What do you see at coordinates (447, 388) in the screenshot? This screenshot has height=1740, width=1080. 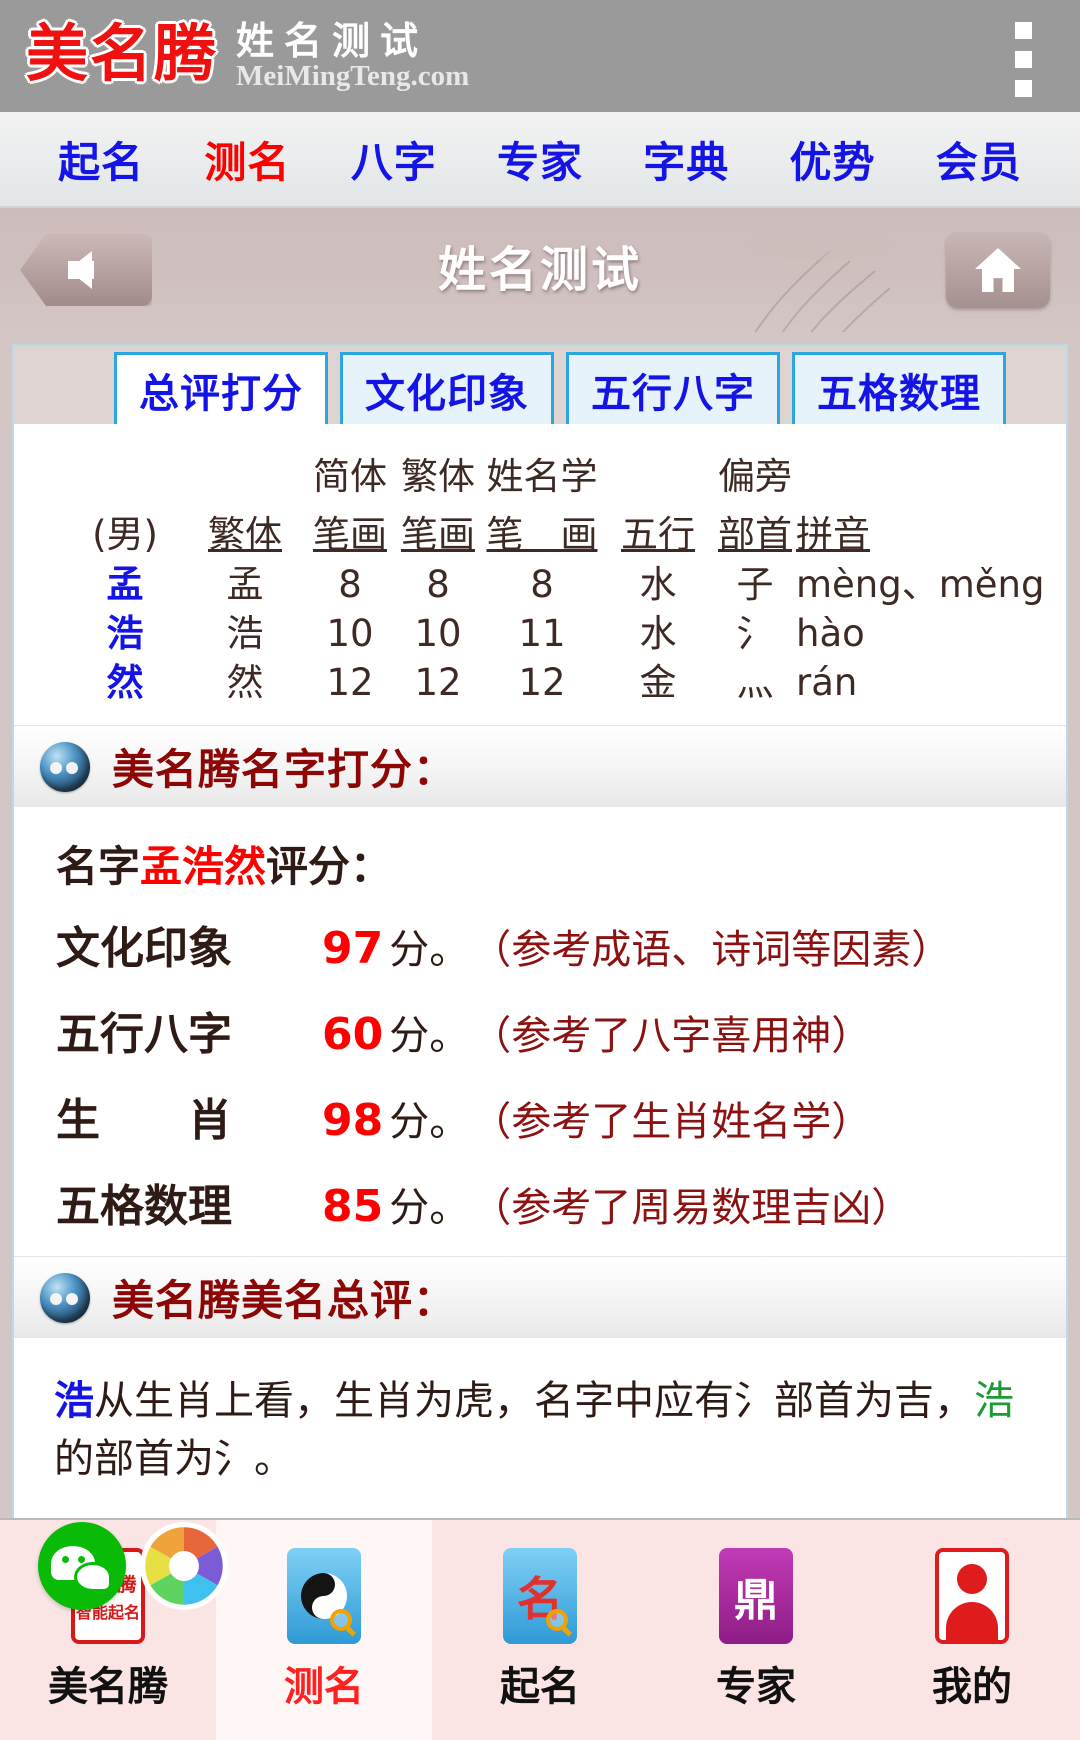 I see `tab-wenhua-yinxiang: 文化印象` at bounding box center [447, 388].